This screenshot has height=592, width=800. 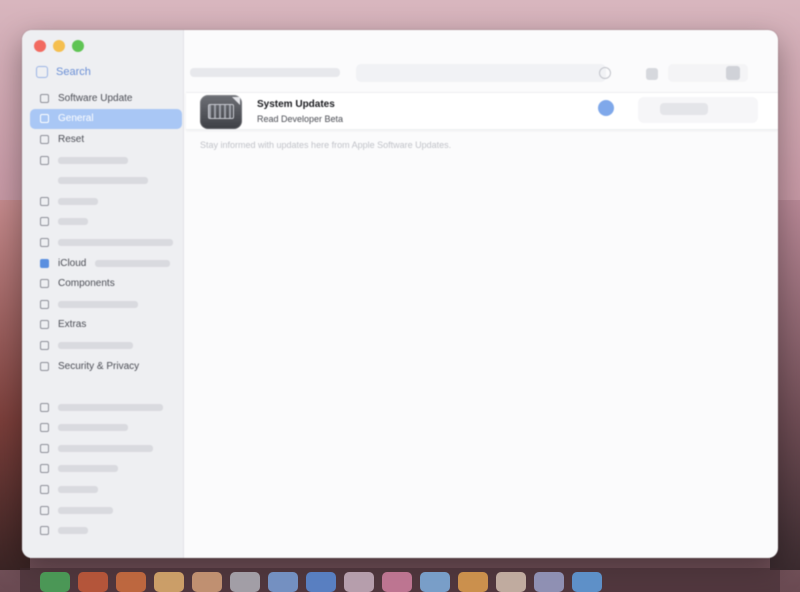 What do you see at coordinates (482, 111) in the screenshot?
I see `update-row: System Updates Read Developer Beta` at bounding box center [482, 111].